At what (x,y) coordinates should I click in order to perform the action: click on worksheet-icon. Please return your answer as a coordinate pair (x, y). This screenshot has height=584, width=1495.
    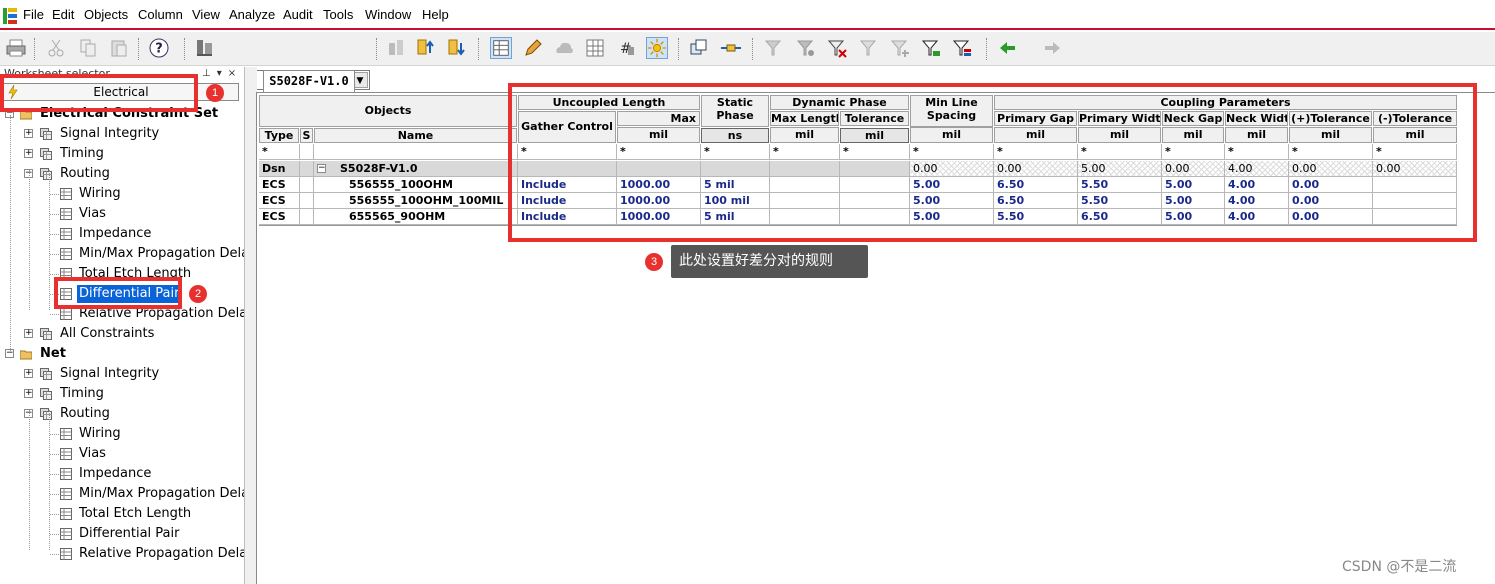
    Looking at the image, I should click on (501, 48).